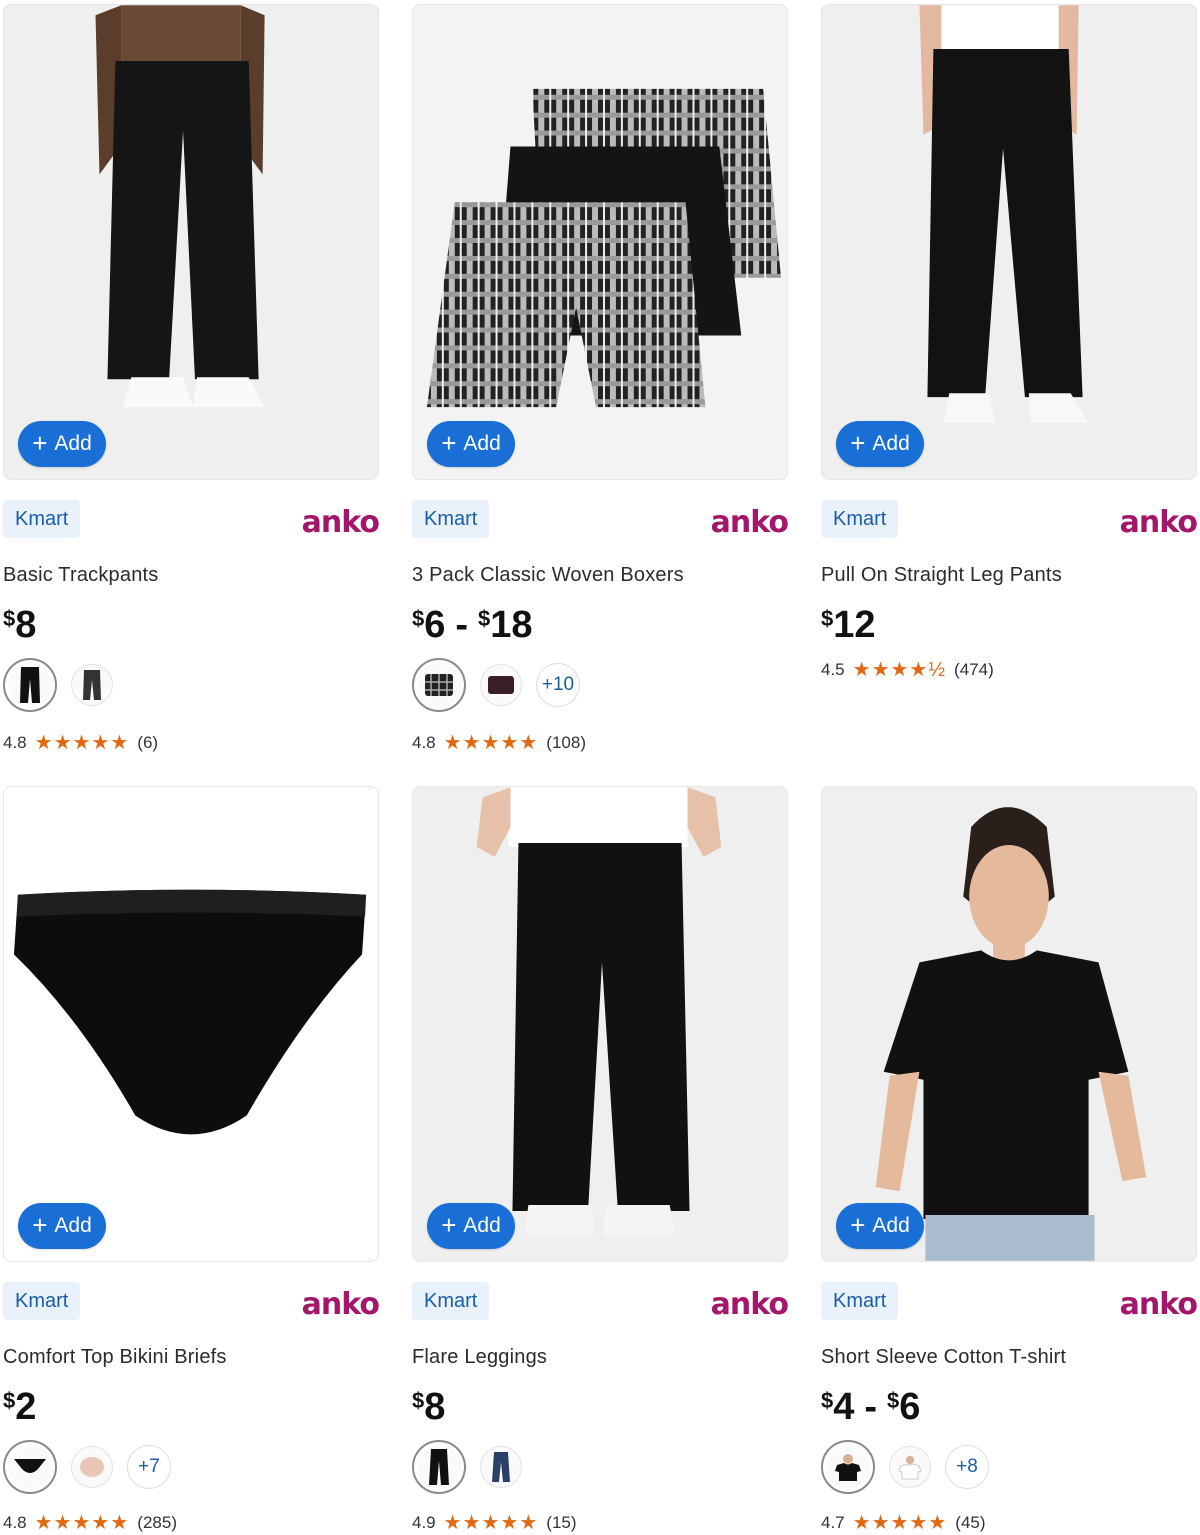  I want to click on color-swatches: +7, so click(87, 1467).